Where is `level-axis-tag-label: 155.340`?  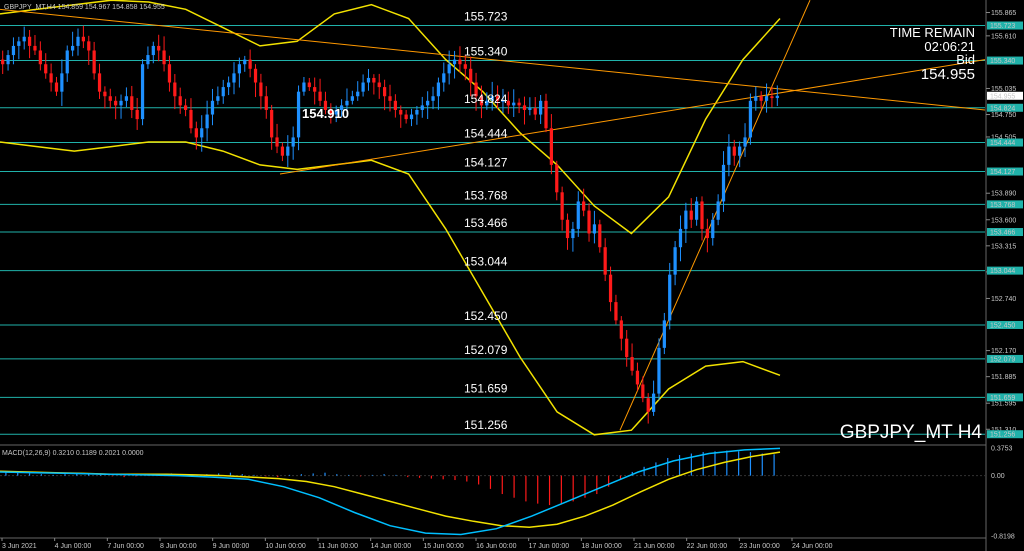 level-axis-tag-label: 155.340 is located at coordinates (1002, 61).